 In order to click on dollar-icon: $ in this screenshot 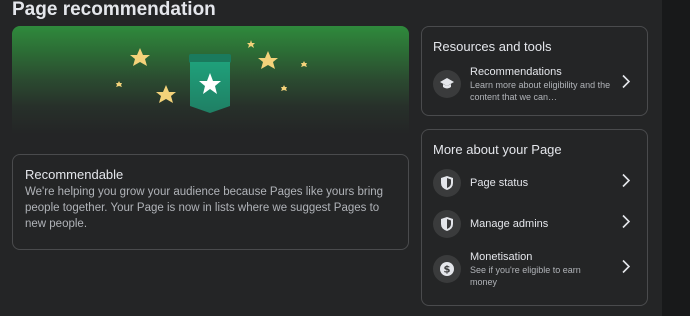, I will do `click(447, 269)`.